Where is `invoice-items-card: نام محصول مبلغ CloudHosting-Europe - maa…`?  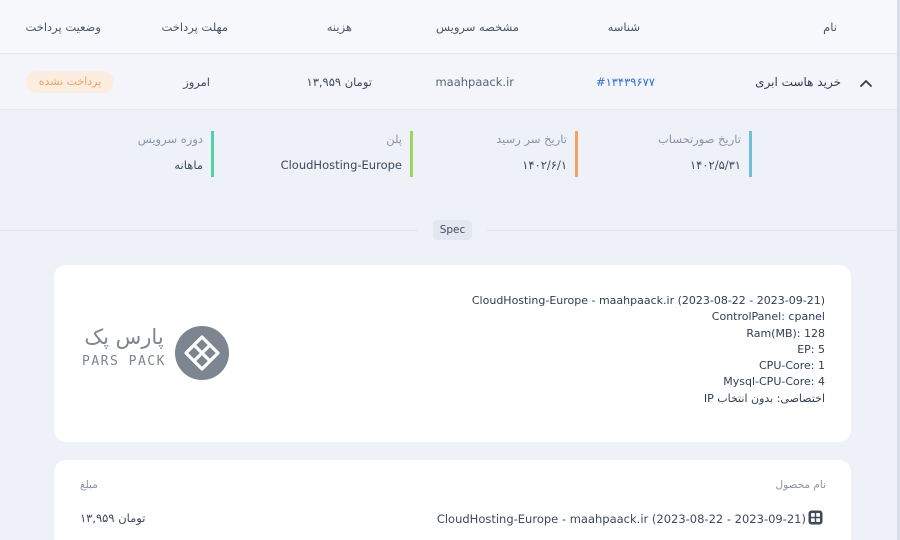 invoice-items-card: نام محصول مبلغ CloudHosting-Europe - maa… is located at coordinates (452, 500).